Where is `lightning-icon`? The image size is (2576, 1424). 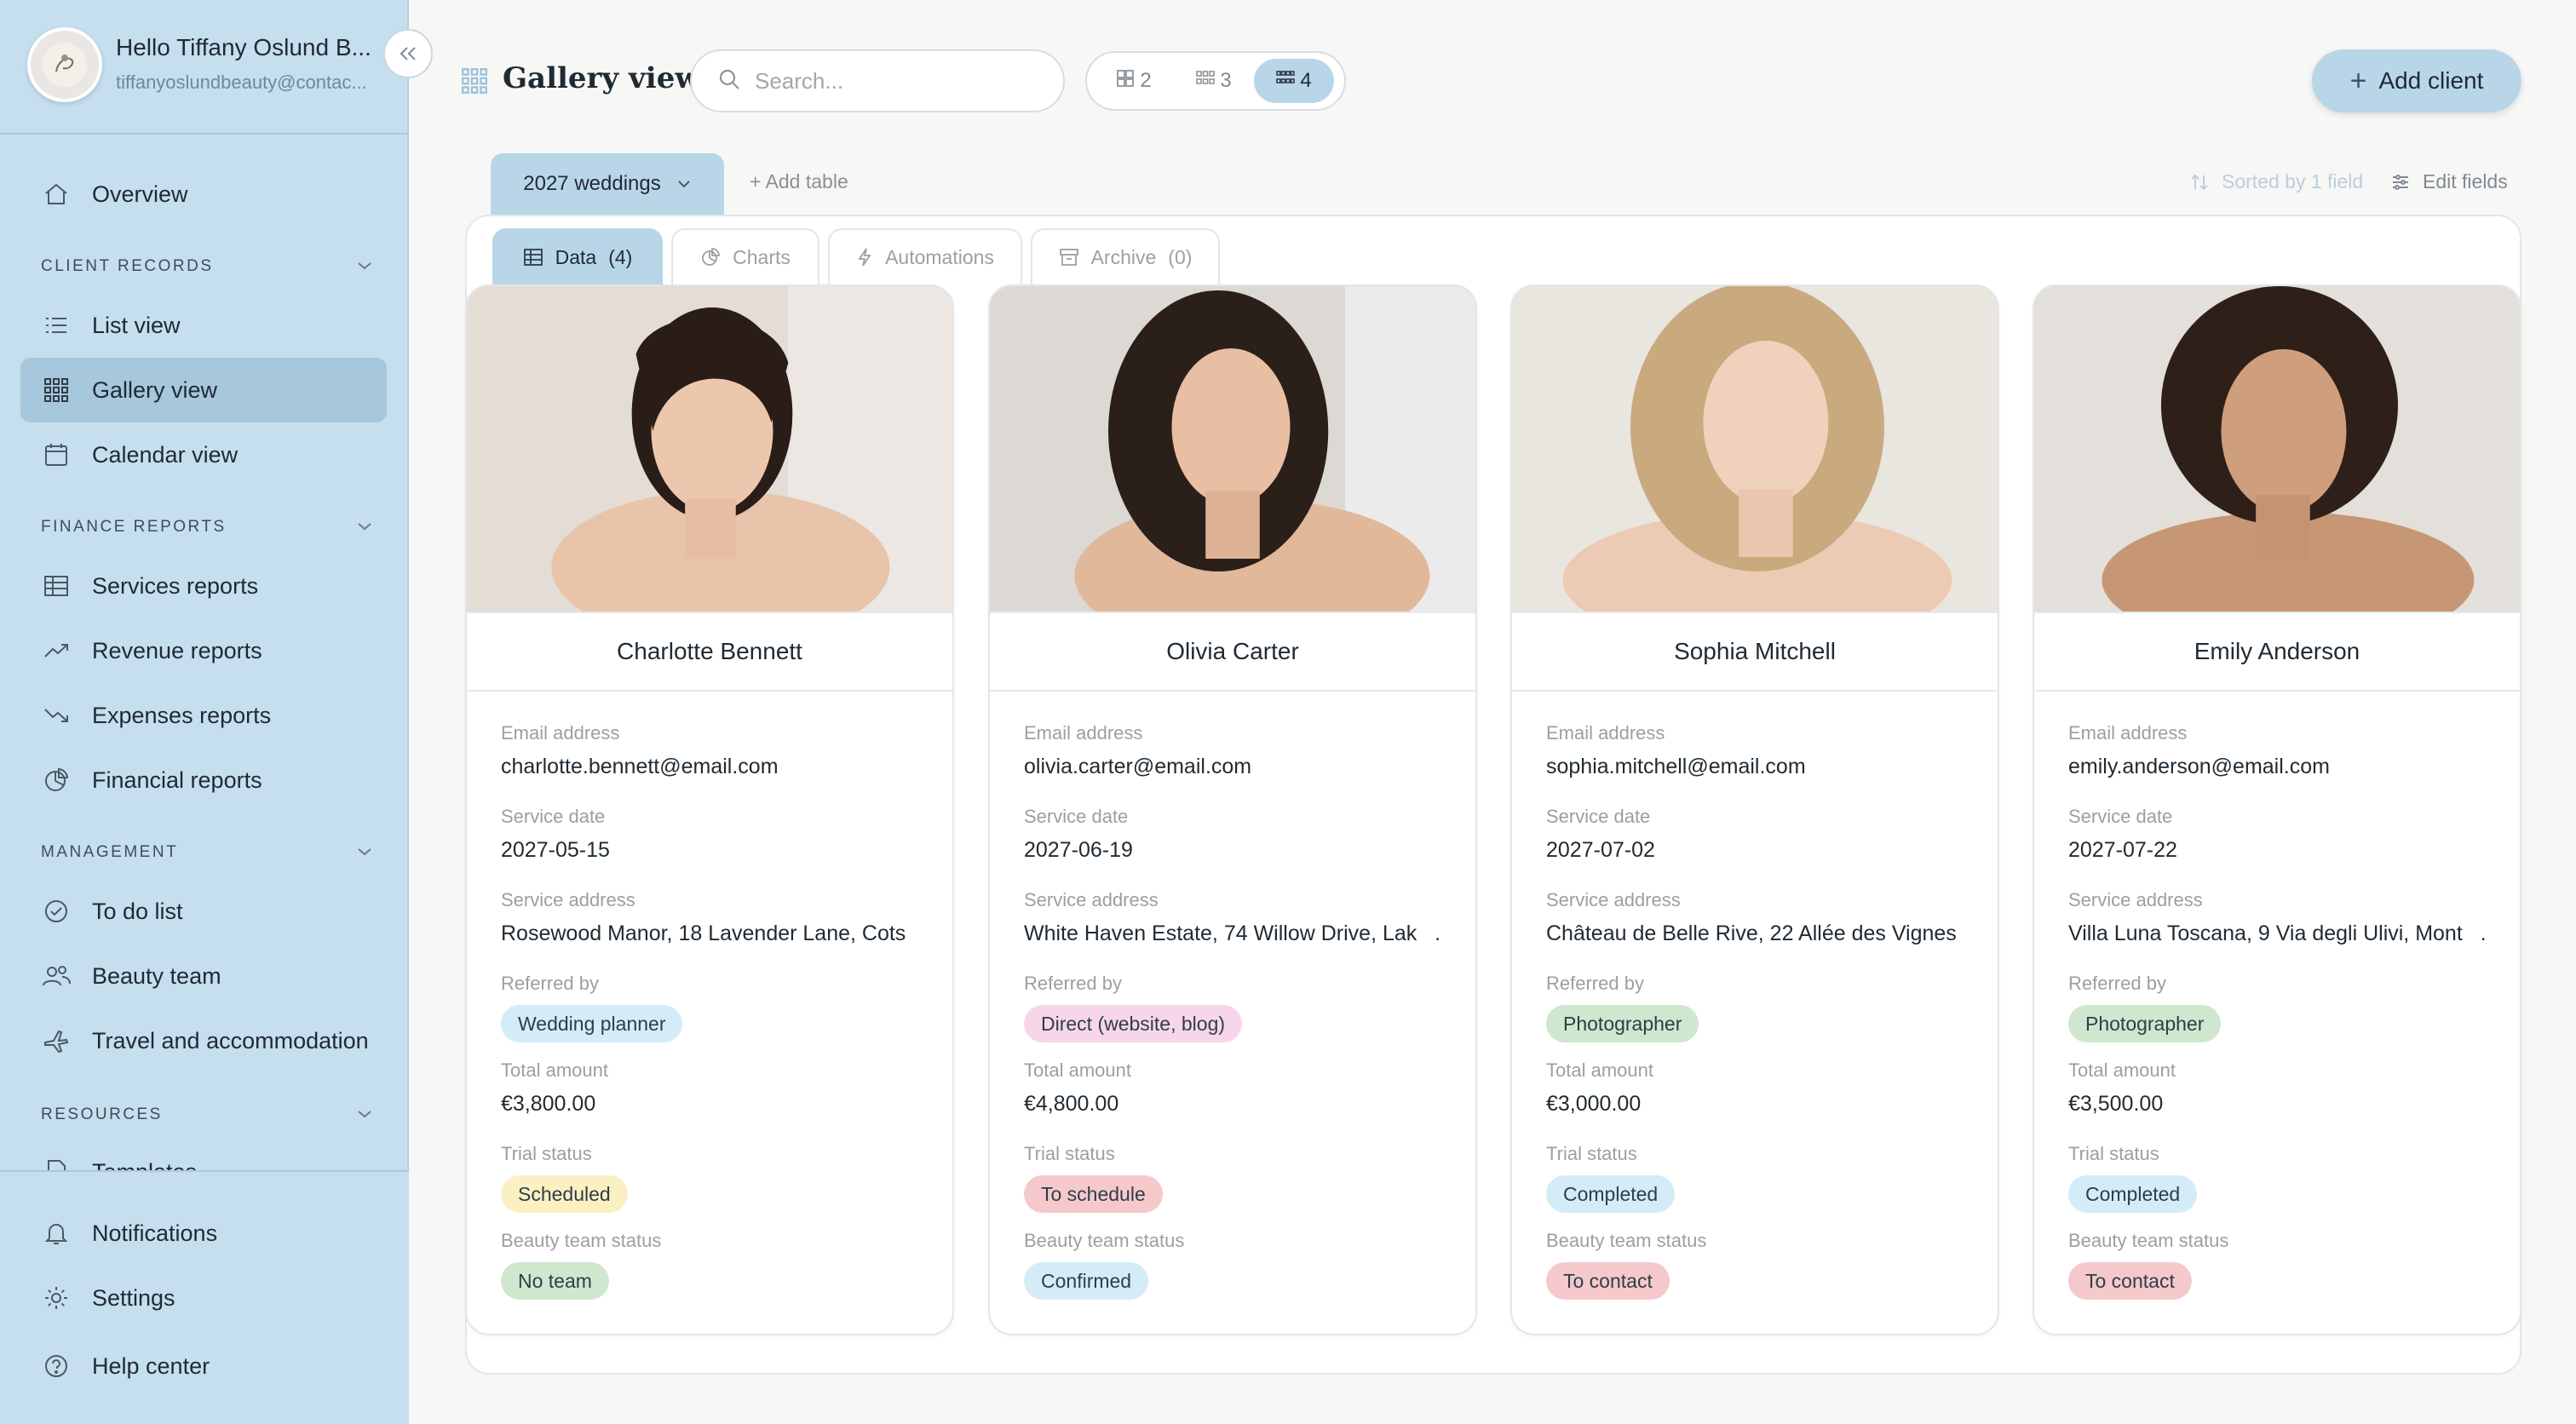
lightning-icon is located at coordinates (865, 257).